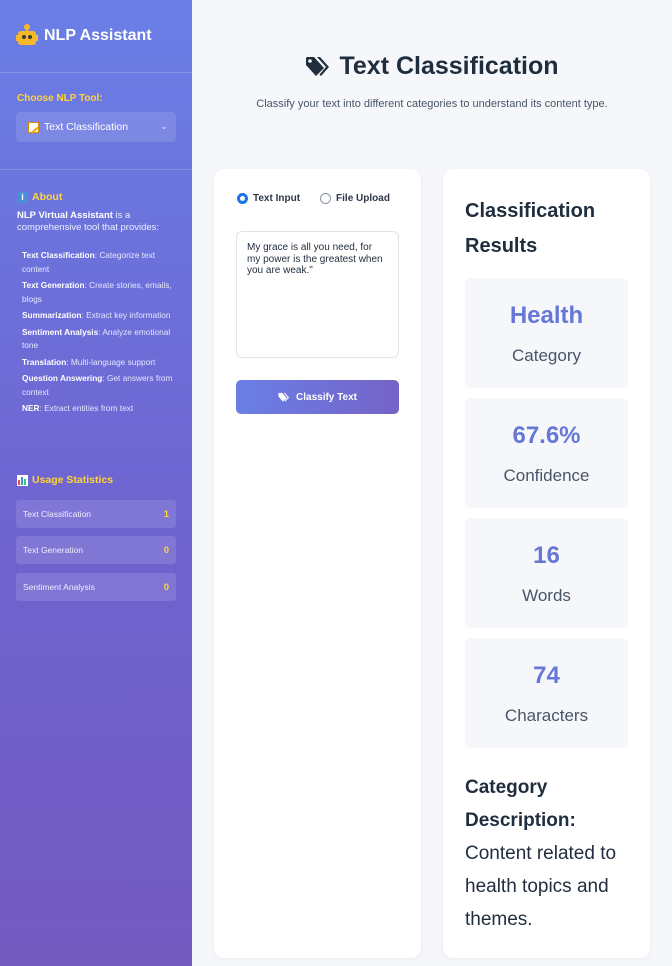 The width and height of the screenshot is (672, 966). Describe the element at coordinates (57, 514) in the screenshot. I see `usage-stat-label: Text Classification` at that location.